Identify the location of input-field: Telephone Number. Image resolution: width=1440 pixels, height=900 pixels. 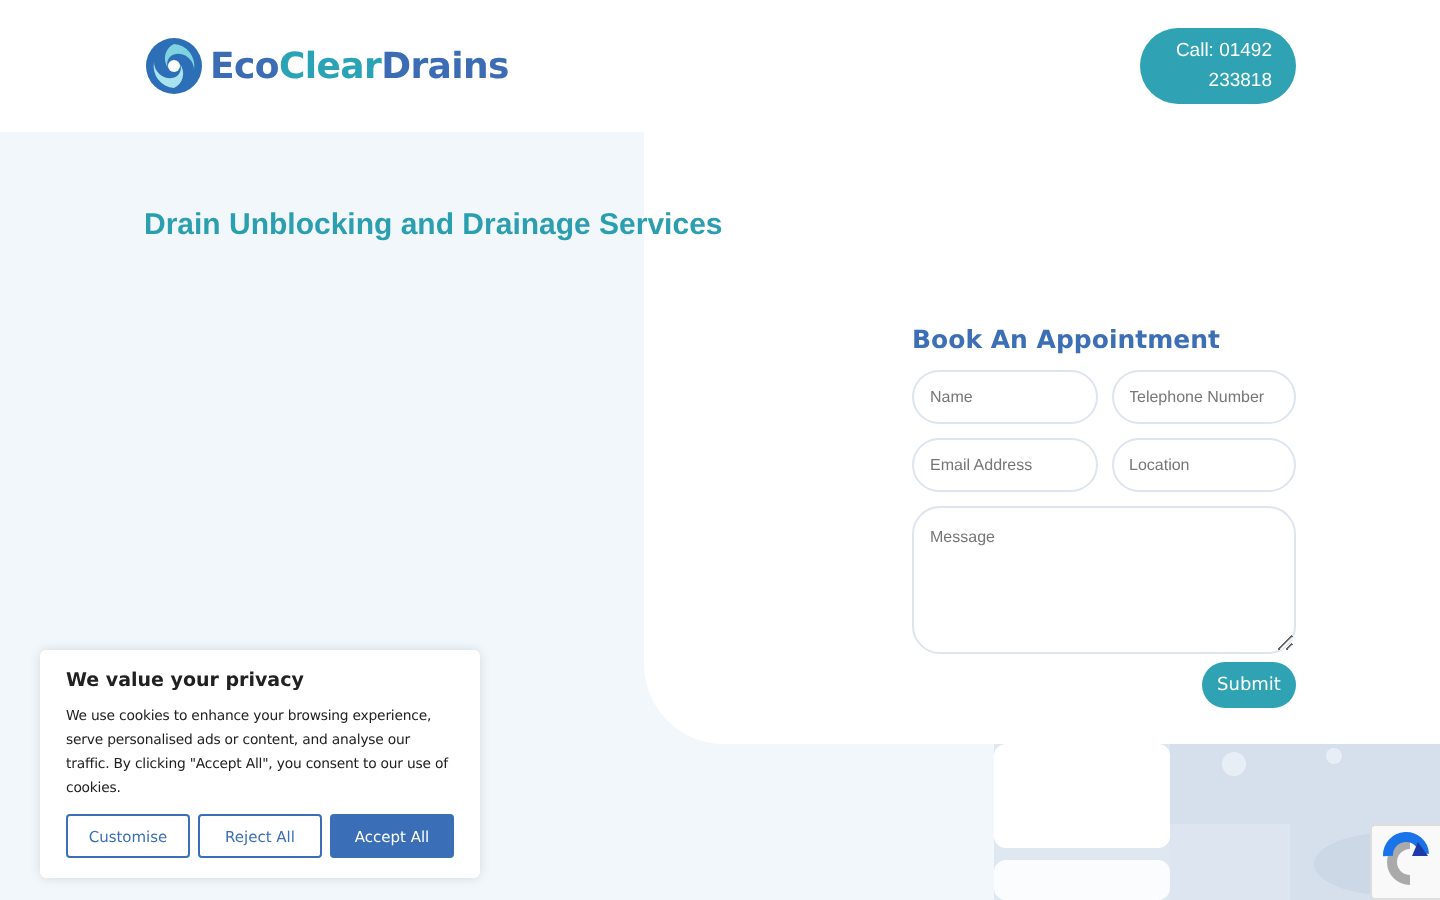
(1203, 397).